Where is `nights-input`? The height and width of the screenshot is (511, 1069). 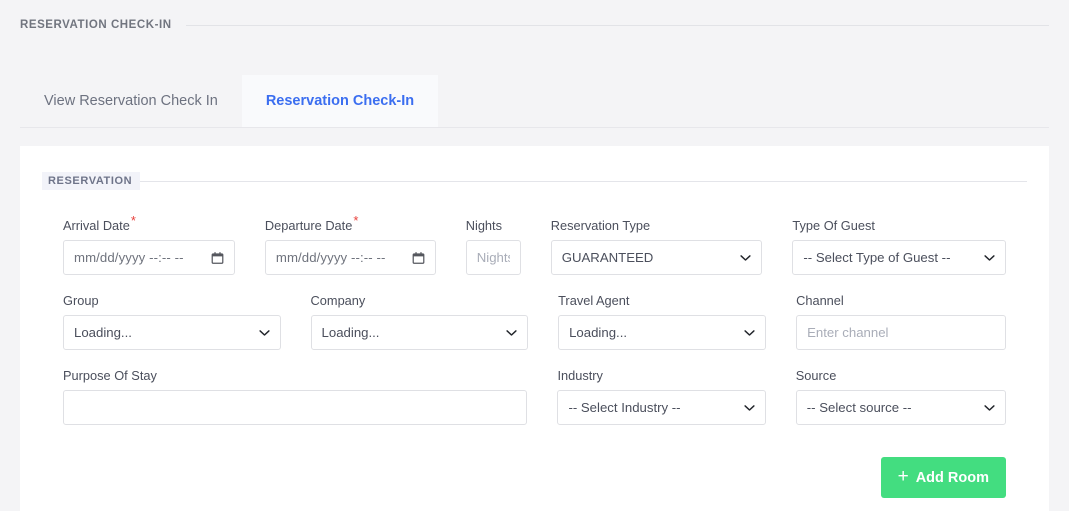
nights-input is located at coordinates (493, 257).